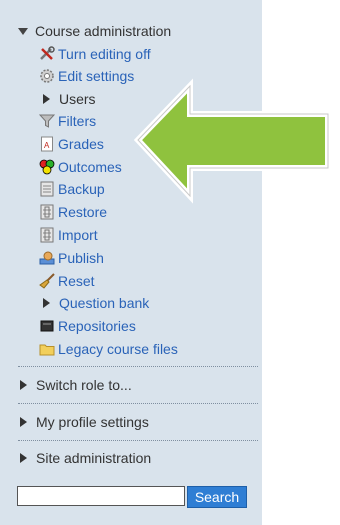  Describe the element at coordinates (104, 54) in the screenshot. I see `turn-editing-off-label: Turn editing off` at that location.